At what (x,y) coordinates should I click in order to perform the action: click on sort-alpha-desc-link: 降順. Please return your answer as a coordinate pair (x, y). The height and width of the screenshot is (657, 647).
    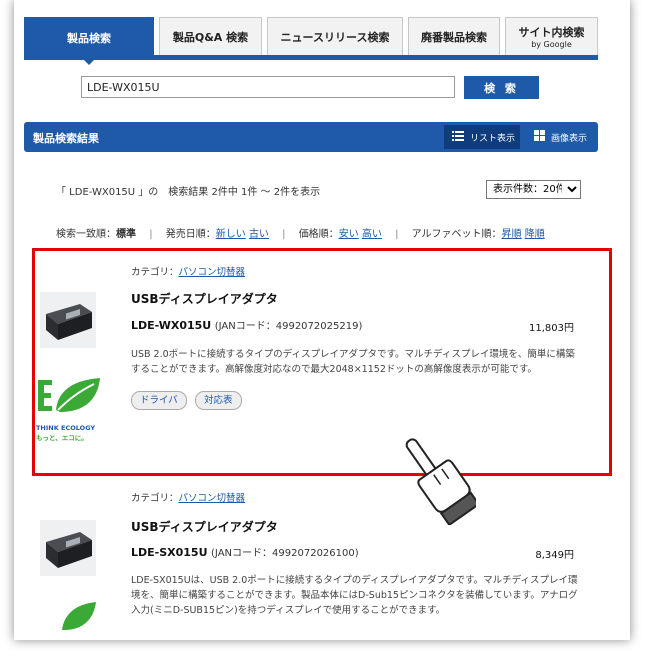
    Looking at the image, I should click on (535, 234).